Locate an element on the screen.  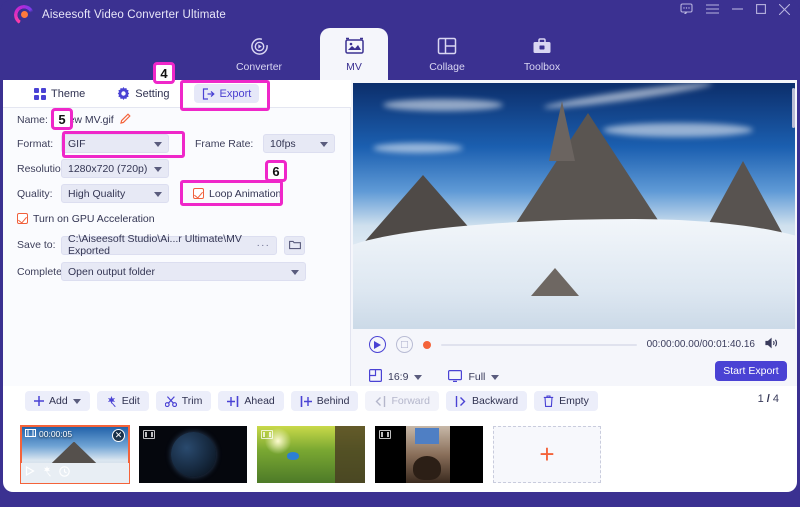
duration-badge: 00:00:05 is located at coordinates (49, 433).